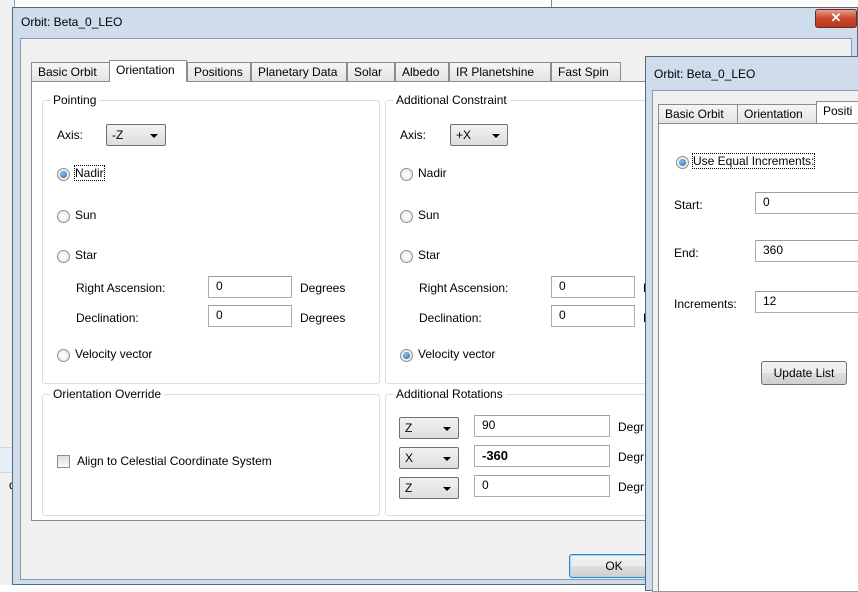 This screenshot has height=592, width=858. I want to click on constraint-nadir-label: Nadir, so click(432, 173).